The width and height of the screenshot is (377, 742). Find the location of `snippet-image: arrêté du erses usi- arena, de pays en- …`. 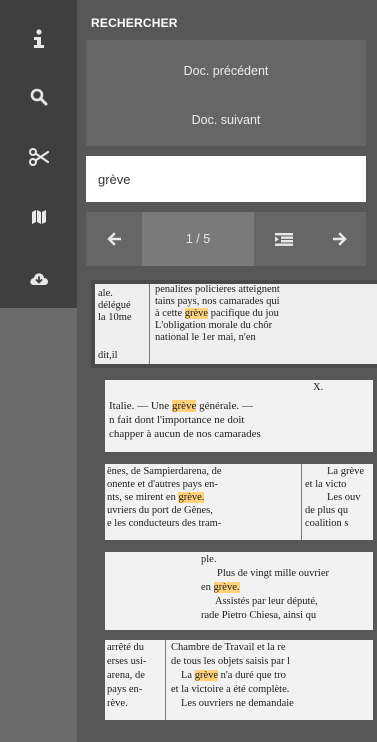

snippet-image: arrêté du erses usi- arena, de pays en- … is located at coordinates (239, 680).